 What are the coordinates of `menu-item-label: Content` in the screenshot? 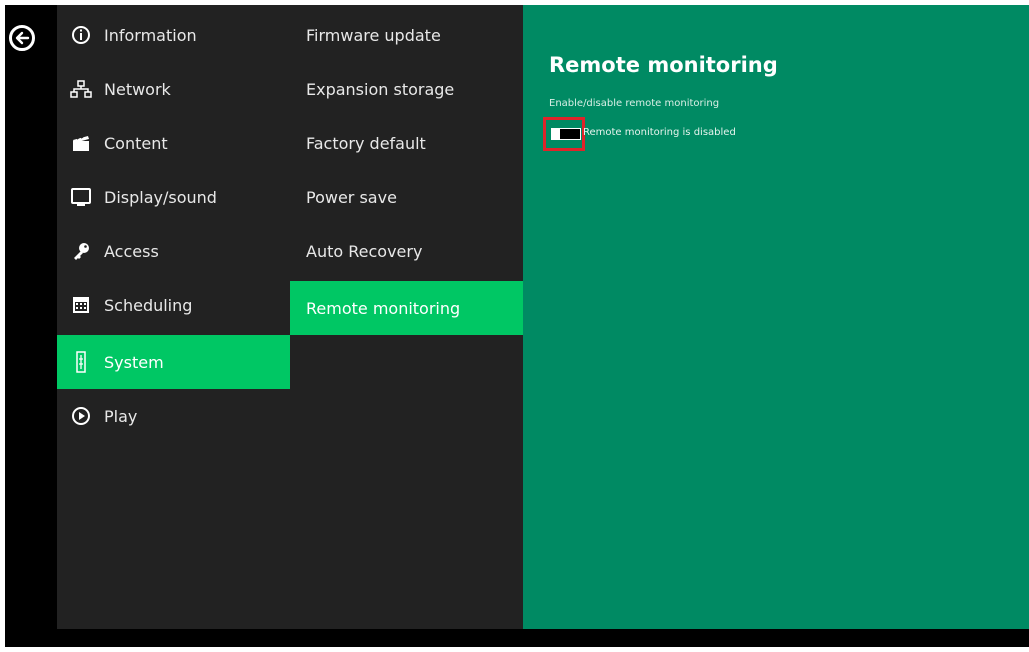 It's located at (136, 143).